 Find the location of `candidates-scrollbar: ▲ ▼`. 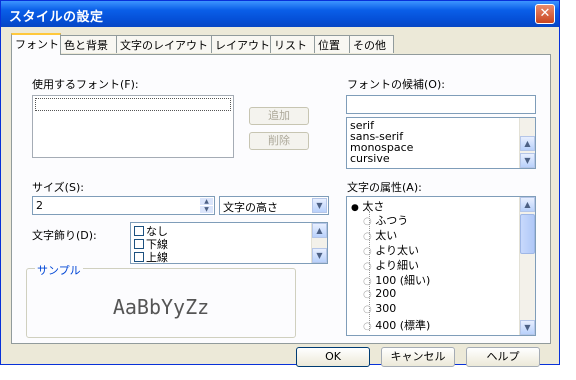

candidates-scrollbar: ▲ ▼ is located at coordinates (527, 143).